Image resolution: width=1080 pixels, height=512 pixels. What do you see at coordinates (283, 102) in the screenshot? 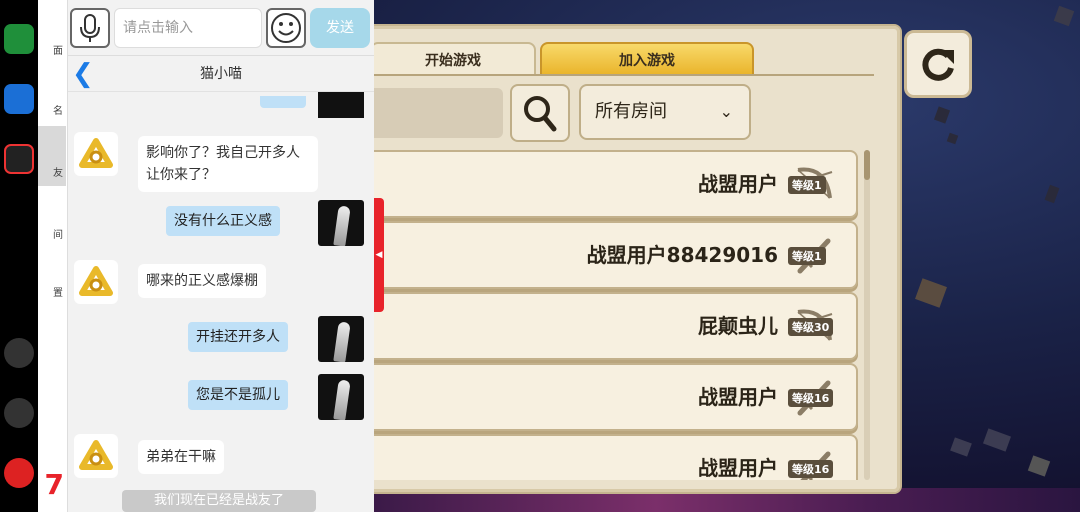
I see `message-bubble-partial` at bounding box center [283, 102].